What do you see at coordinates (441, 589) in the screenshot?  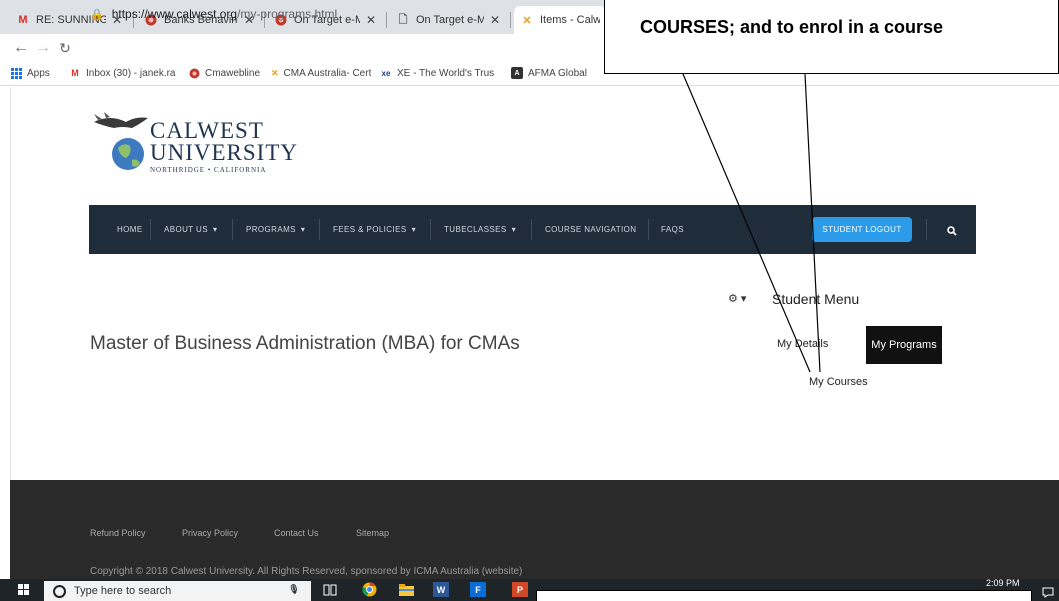 I see `word-icon: W` at bounding box center [441, 589].